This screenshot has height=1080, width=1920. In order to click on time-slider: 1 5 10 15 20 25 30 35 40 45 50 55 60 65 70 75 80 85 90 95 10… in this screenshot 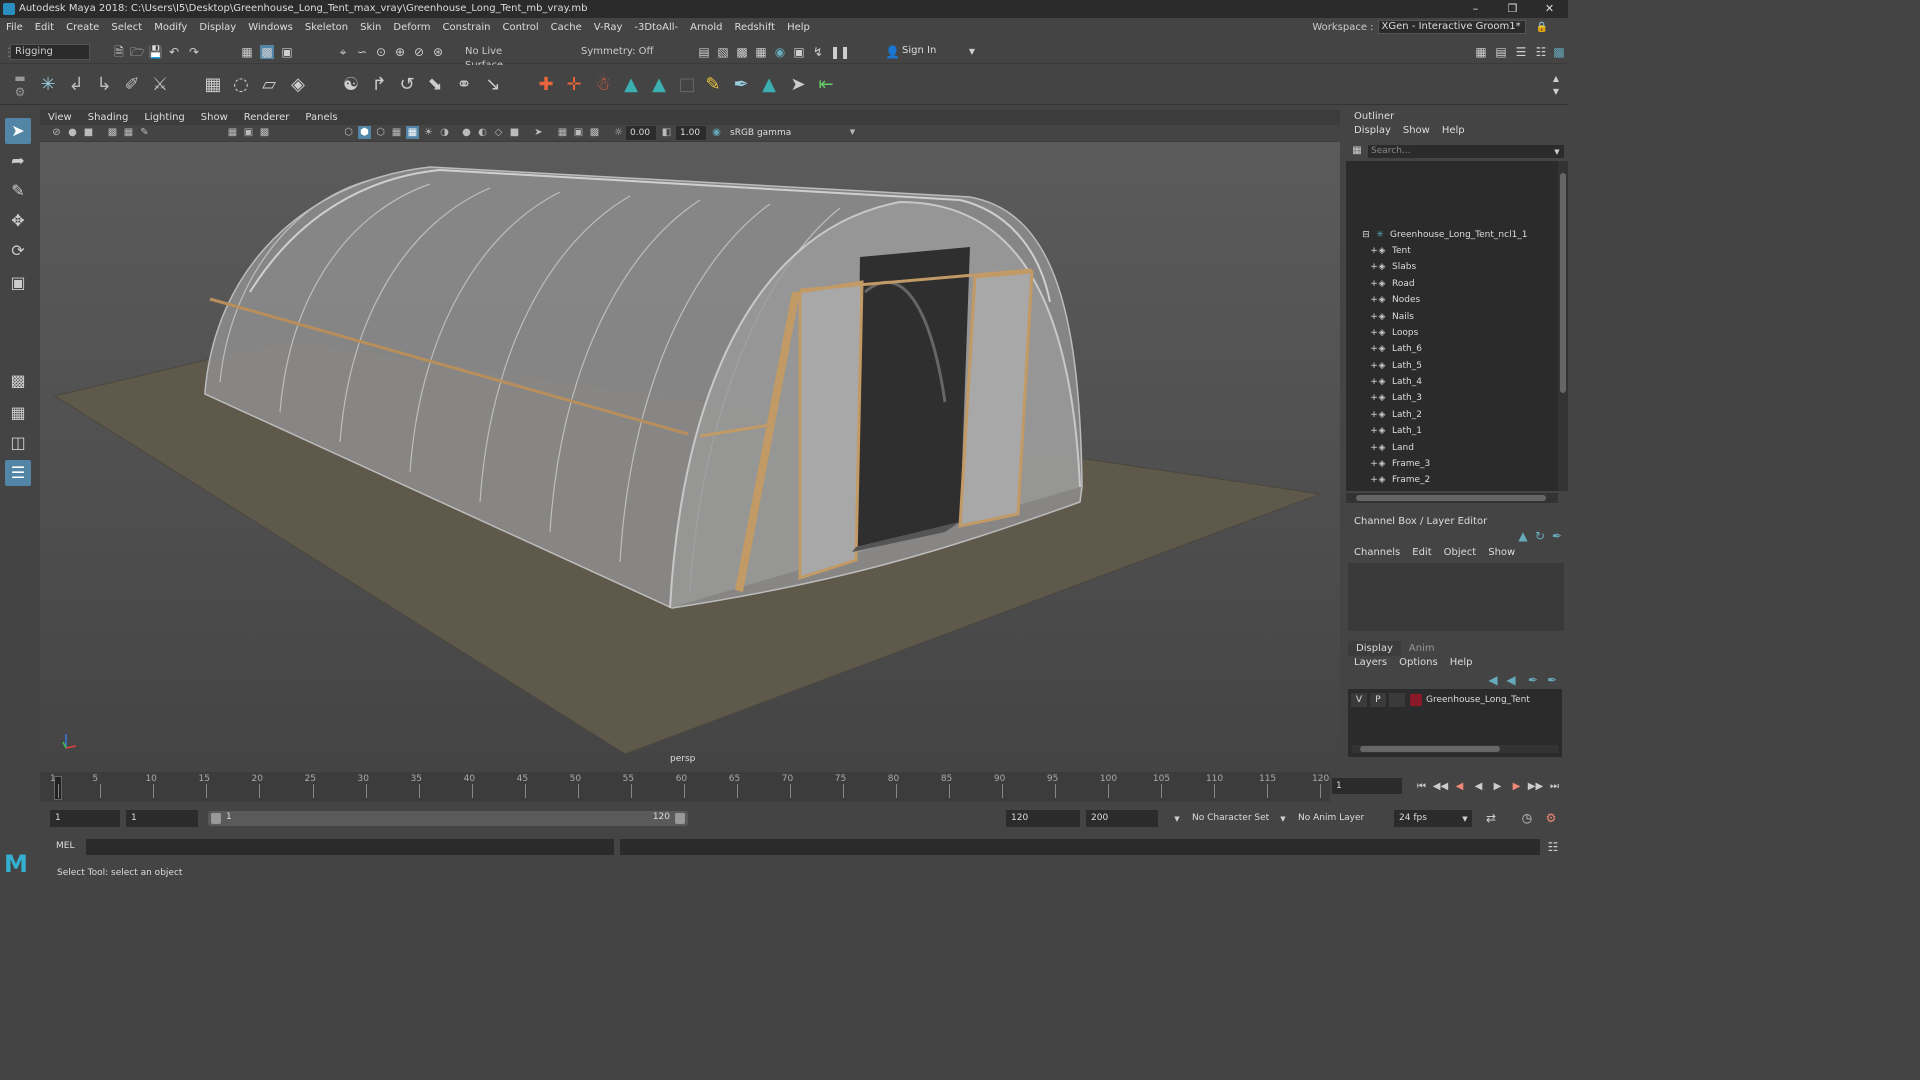, I will do `click(685, 787)`.